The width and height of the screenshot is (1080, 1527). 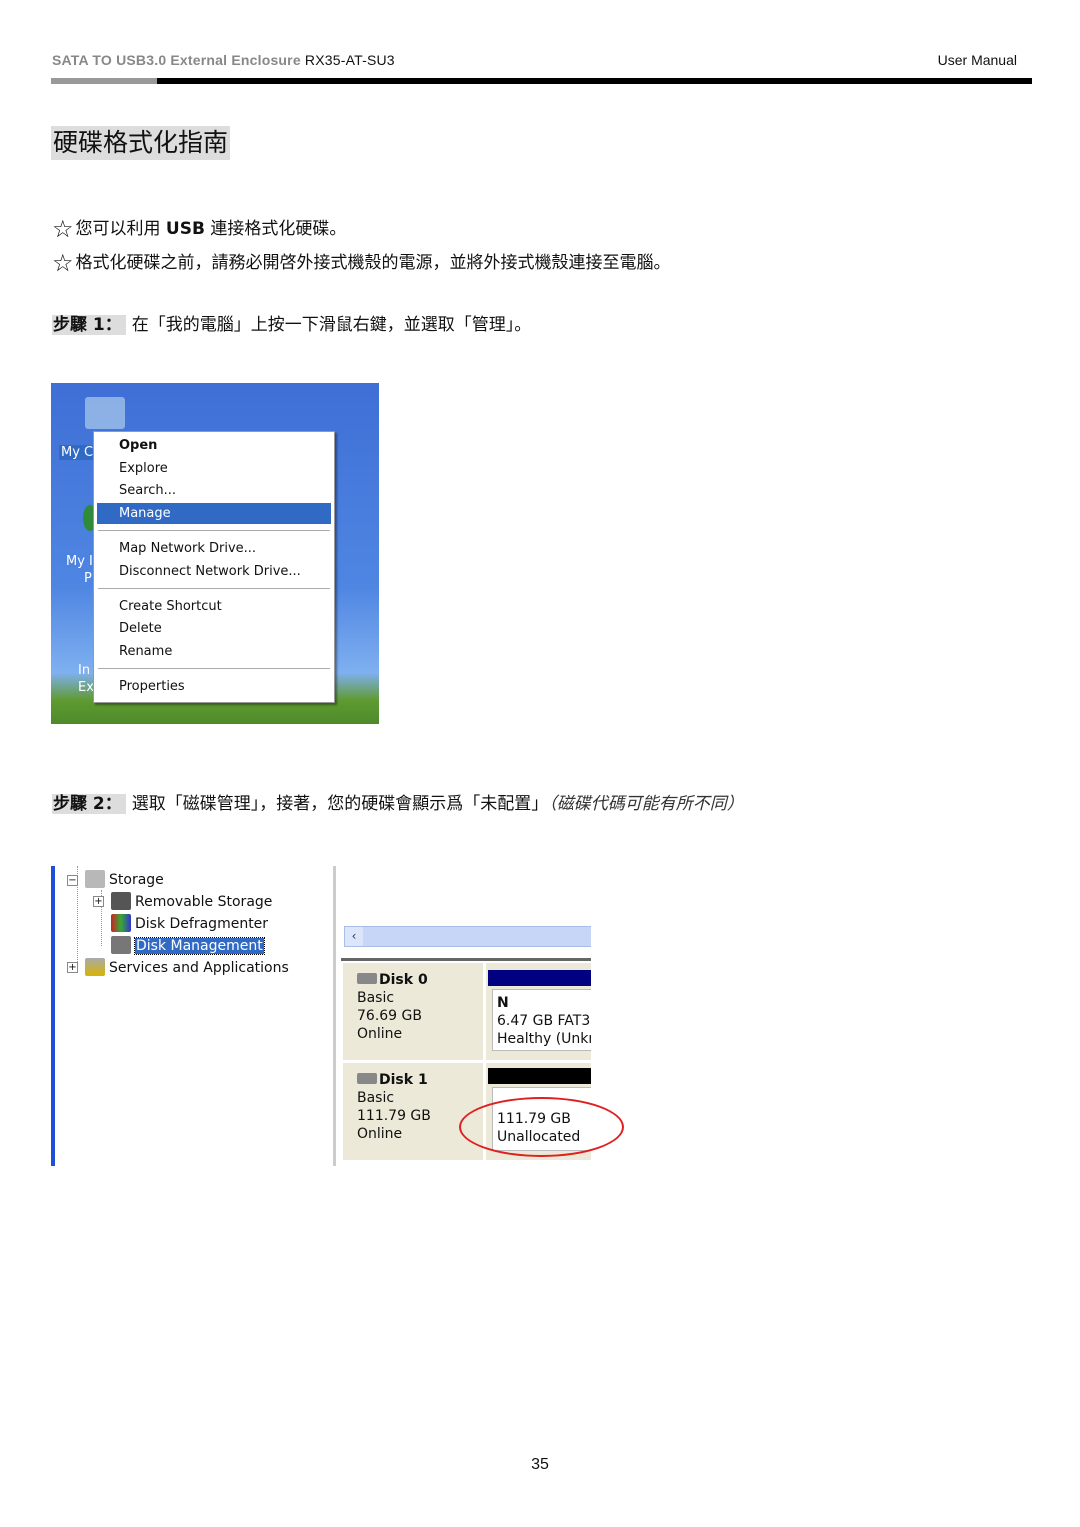 I want to click on step-label: 步驟 1：, so click(x=89, y=325).